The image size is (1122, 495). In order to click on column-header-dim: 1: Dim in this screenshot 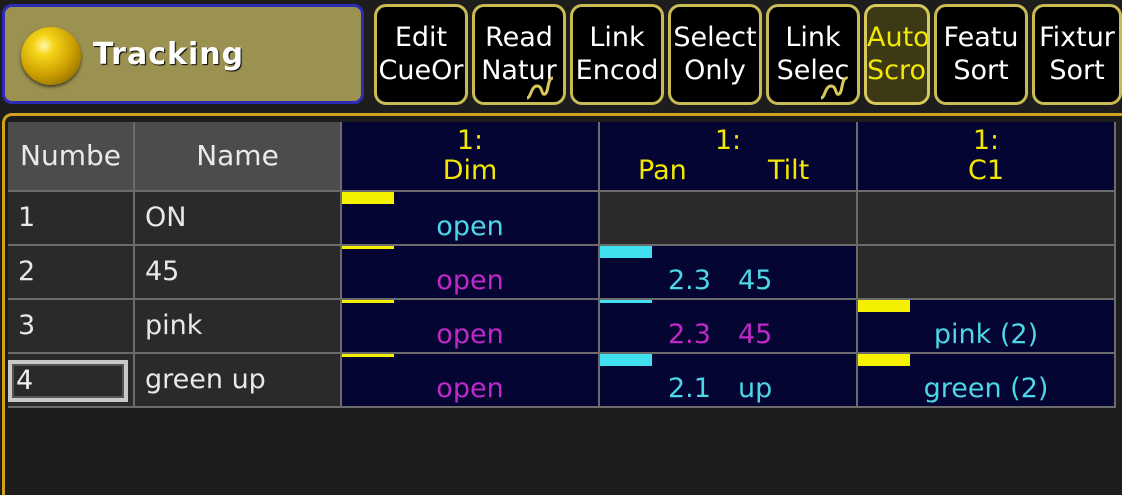, I will do `click(471, 157)`.